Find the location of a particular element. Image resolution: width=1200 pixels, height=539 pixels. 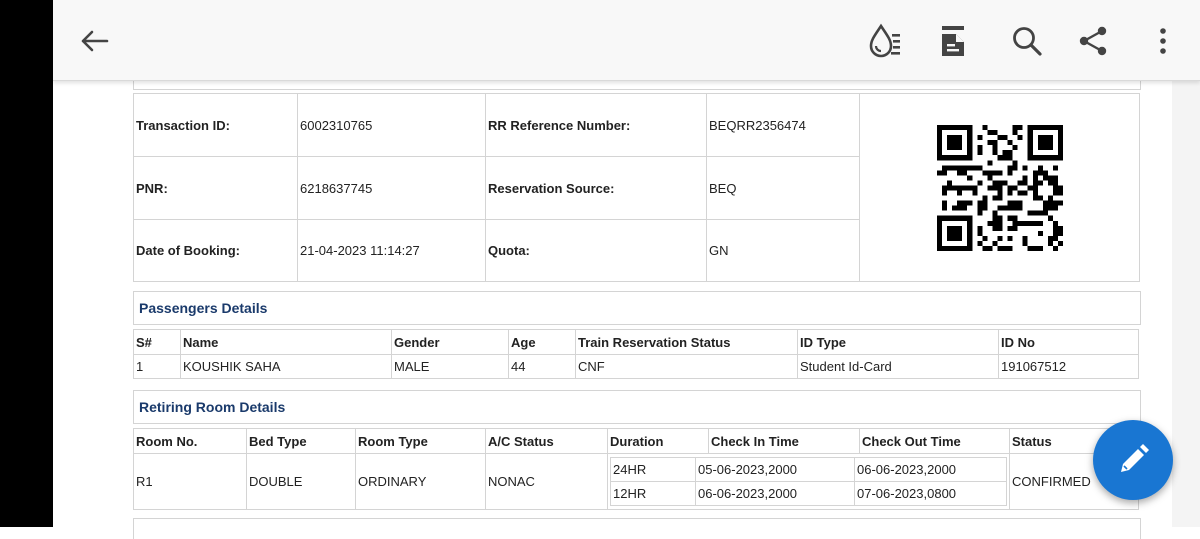

col-header-check-in: Check In Time is located at coordinates (784, 441).